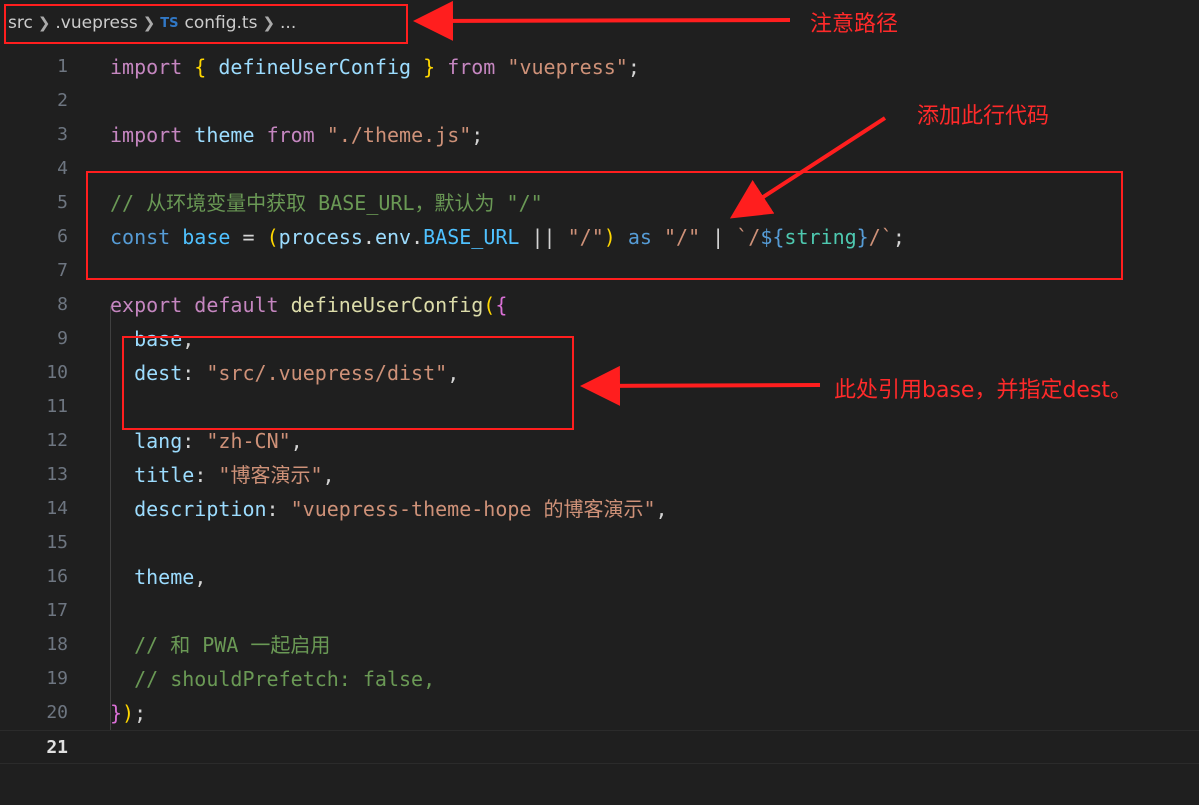 The width and height of the screenshot is (1199, 805). What do you see at coordinates (602, 20) in the screenshot?
I see `path-arrow` at bounding box center [602, 20].